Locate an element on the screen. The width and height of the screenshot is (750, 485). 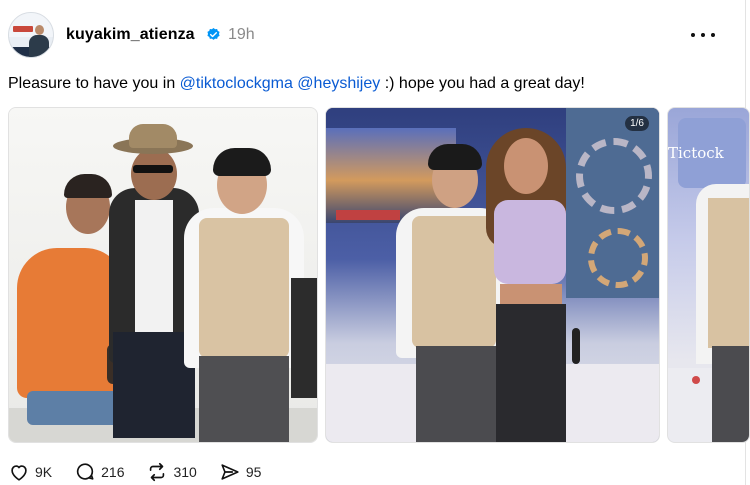
person-hat is located at coordinates (153, 136).